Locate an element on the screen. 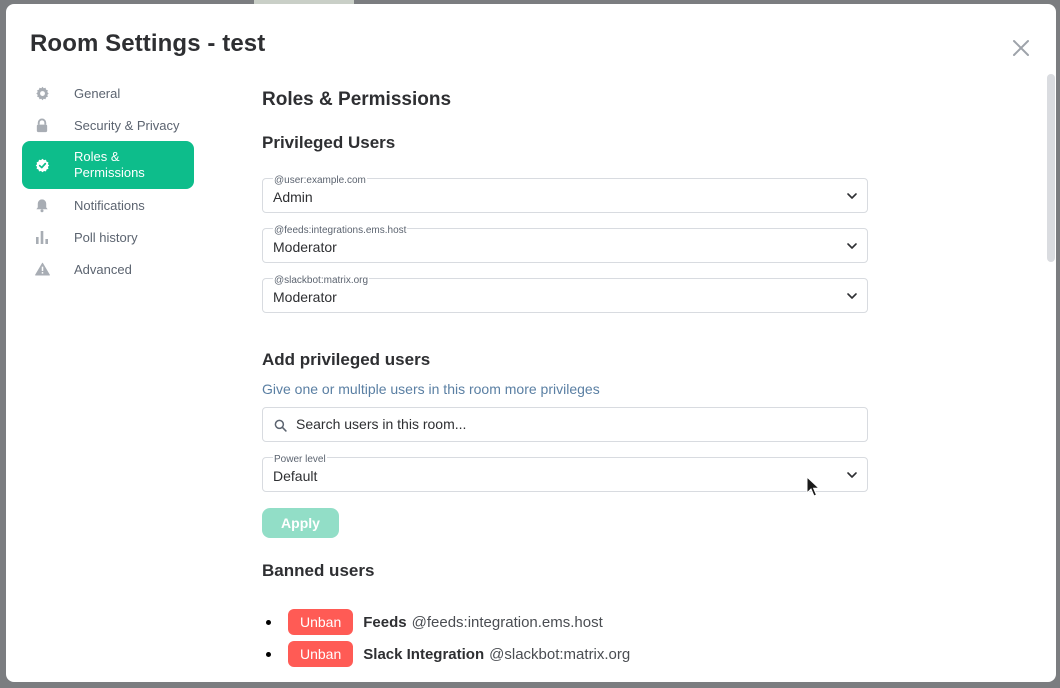 The height and width of the screenshot is (688, 1060). close-button is located at coordinates (1021, 48).